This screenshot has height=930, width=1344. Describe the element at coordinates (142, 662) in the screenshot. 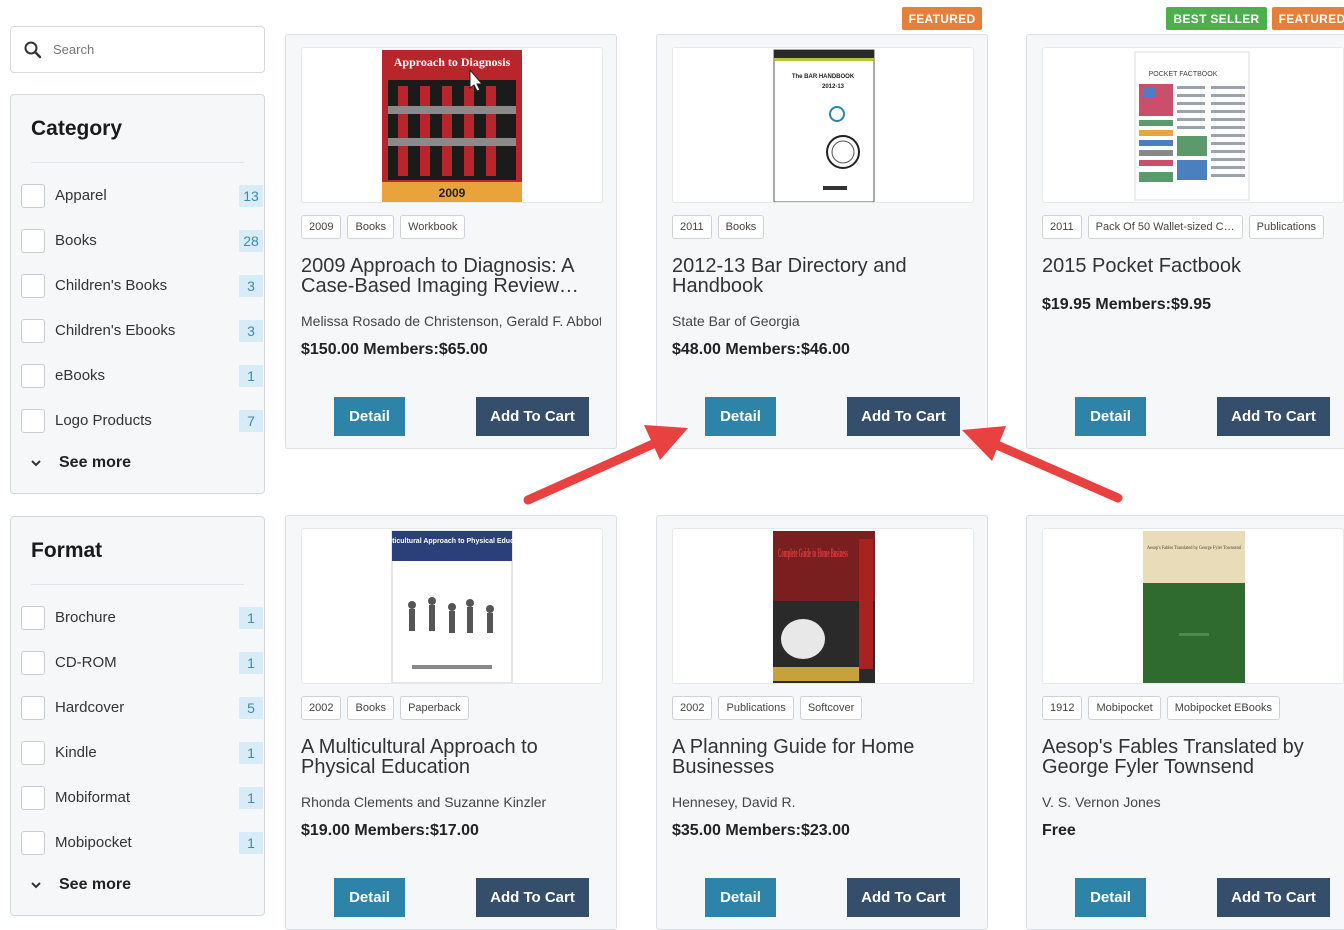

I see `filter-option: CD-ROM 1` at that location.